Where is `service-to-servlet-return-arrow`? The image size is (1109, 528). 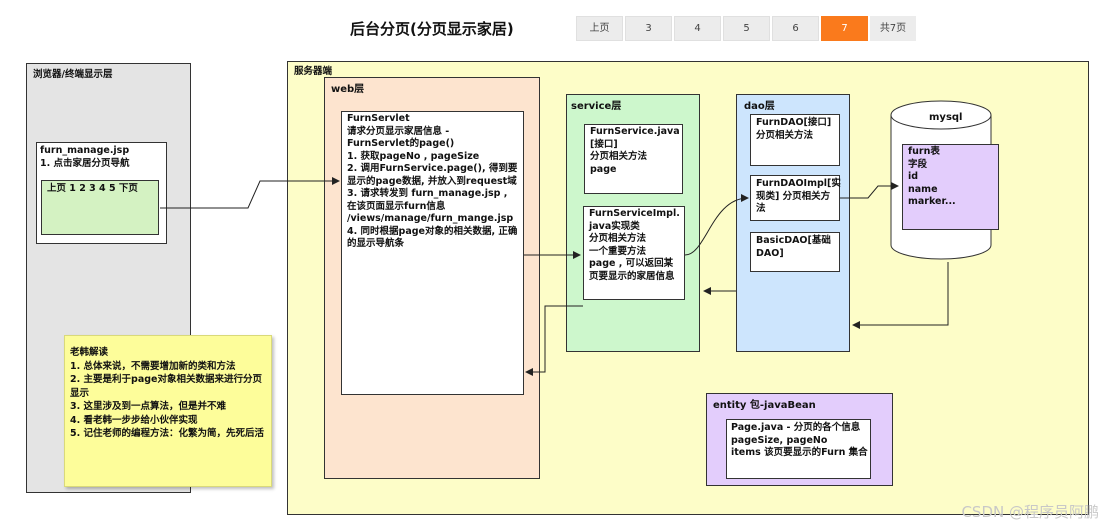
service-to-servlet-return-arrow is located at coordinates (554, 340).